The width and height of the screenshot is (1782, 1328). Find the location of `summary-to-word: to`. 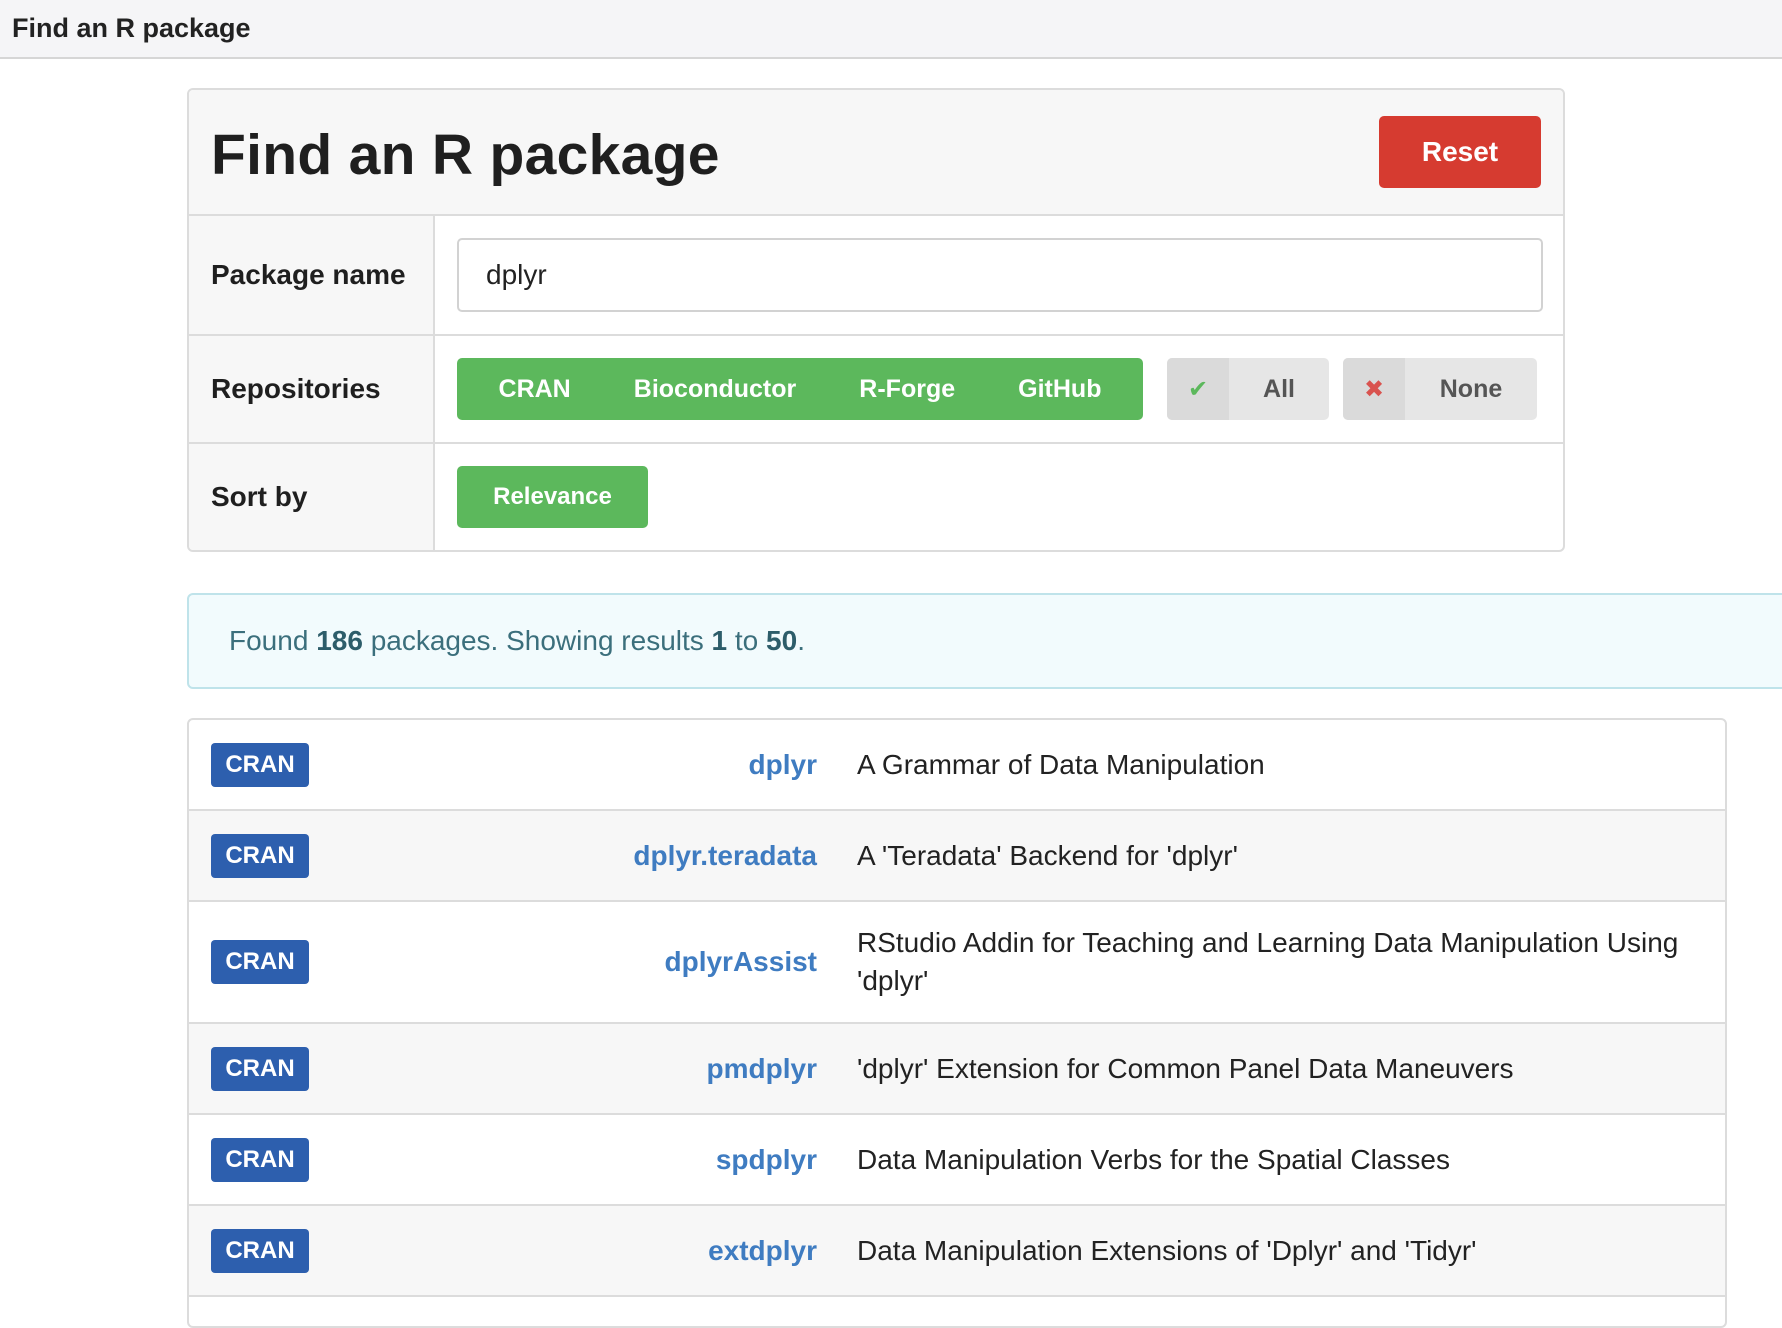

summary-to-word: to is located at coordinates (746, 640).